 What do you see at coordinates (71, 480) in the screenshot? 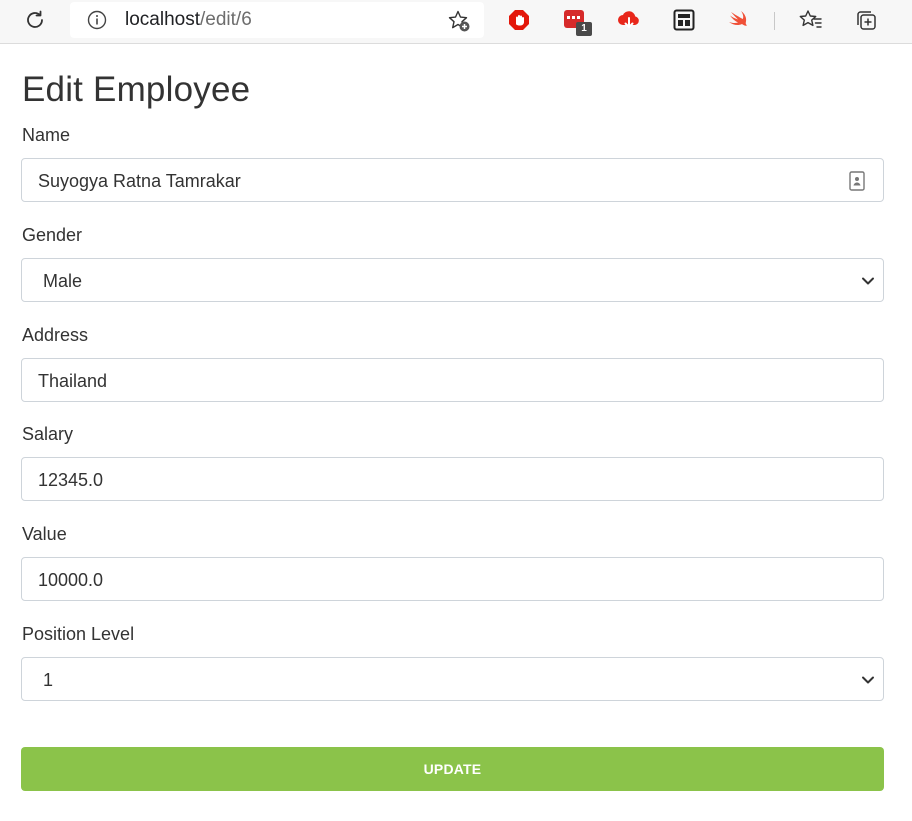
I see `salary-value: 12345.0` at bounding box center [71, 480].